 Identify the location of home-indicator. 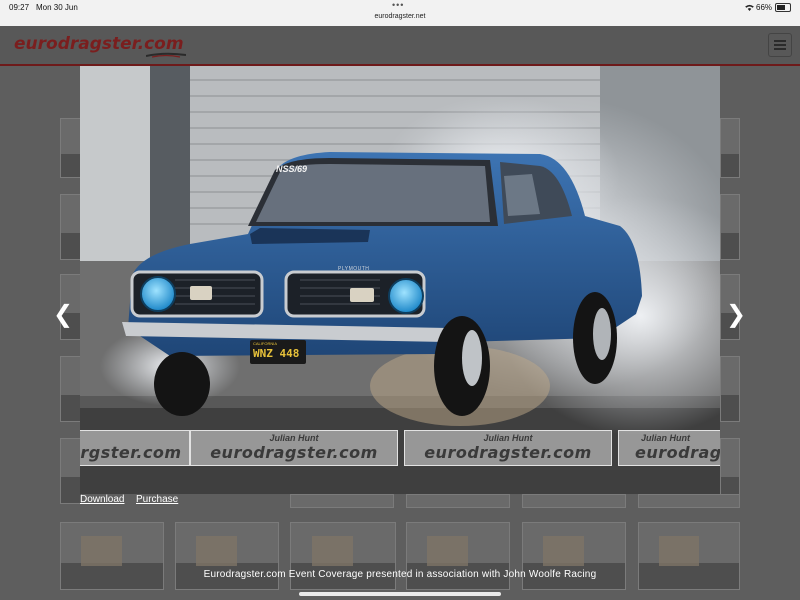
(400, 594).